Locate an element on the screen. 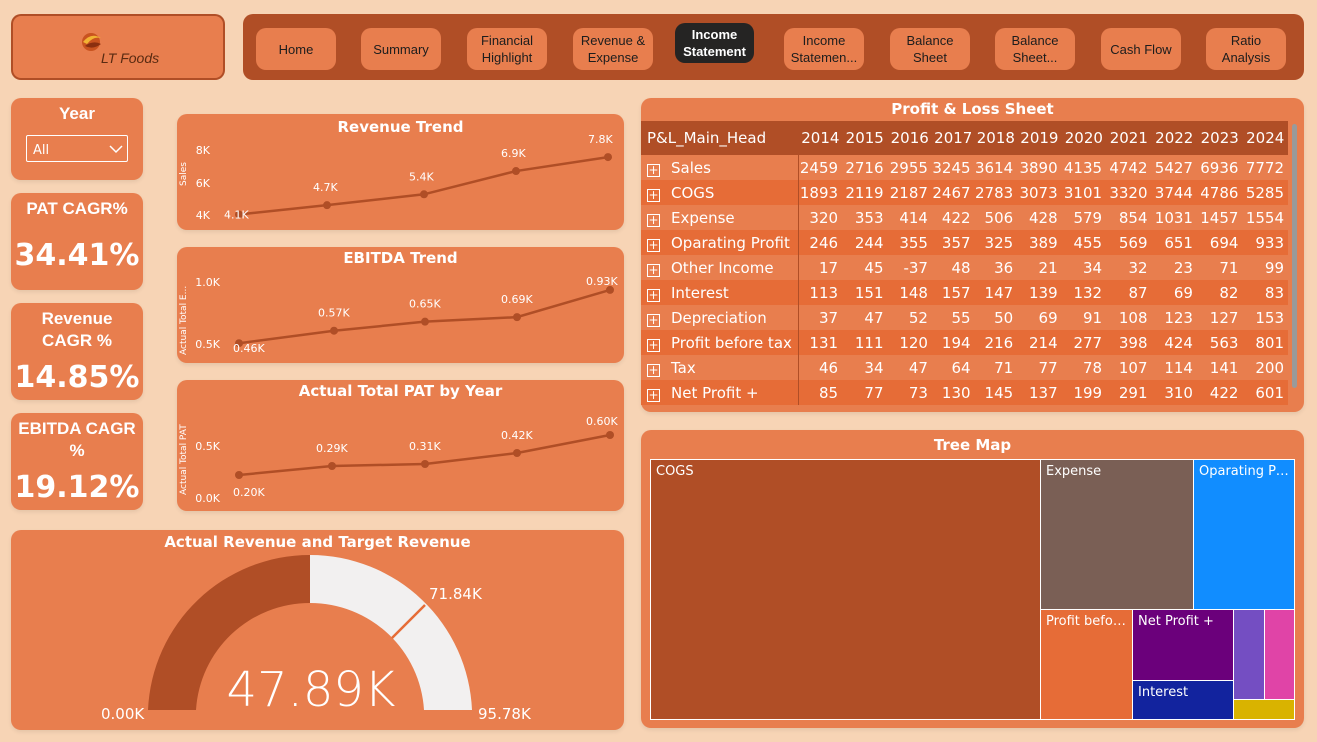 The width and height of the screenshot is (1317, 742). pl-cell: 357 is located at coordinates (956, 242).